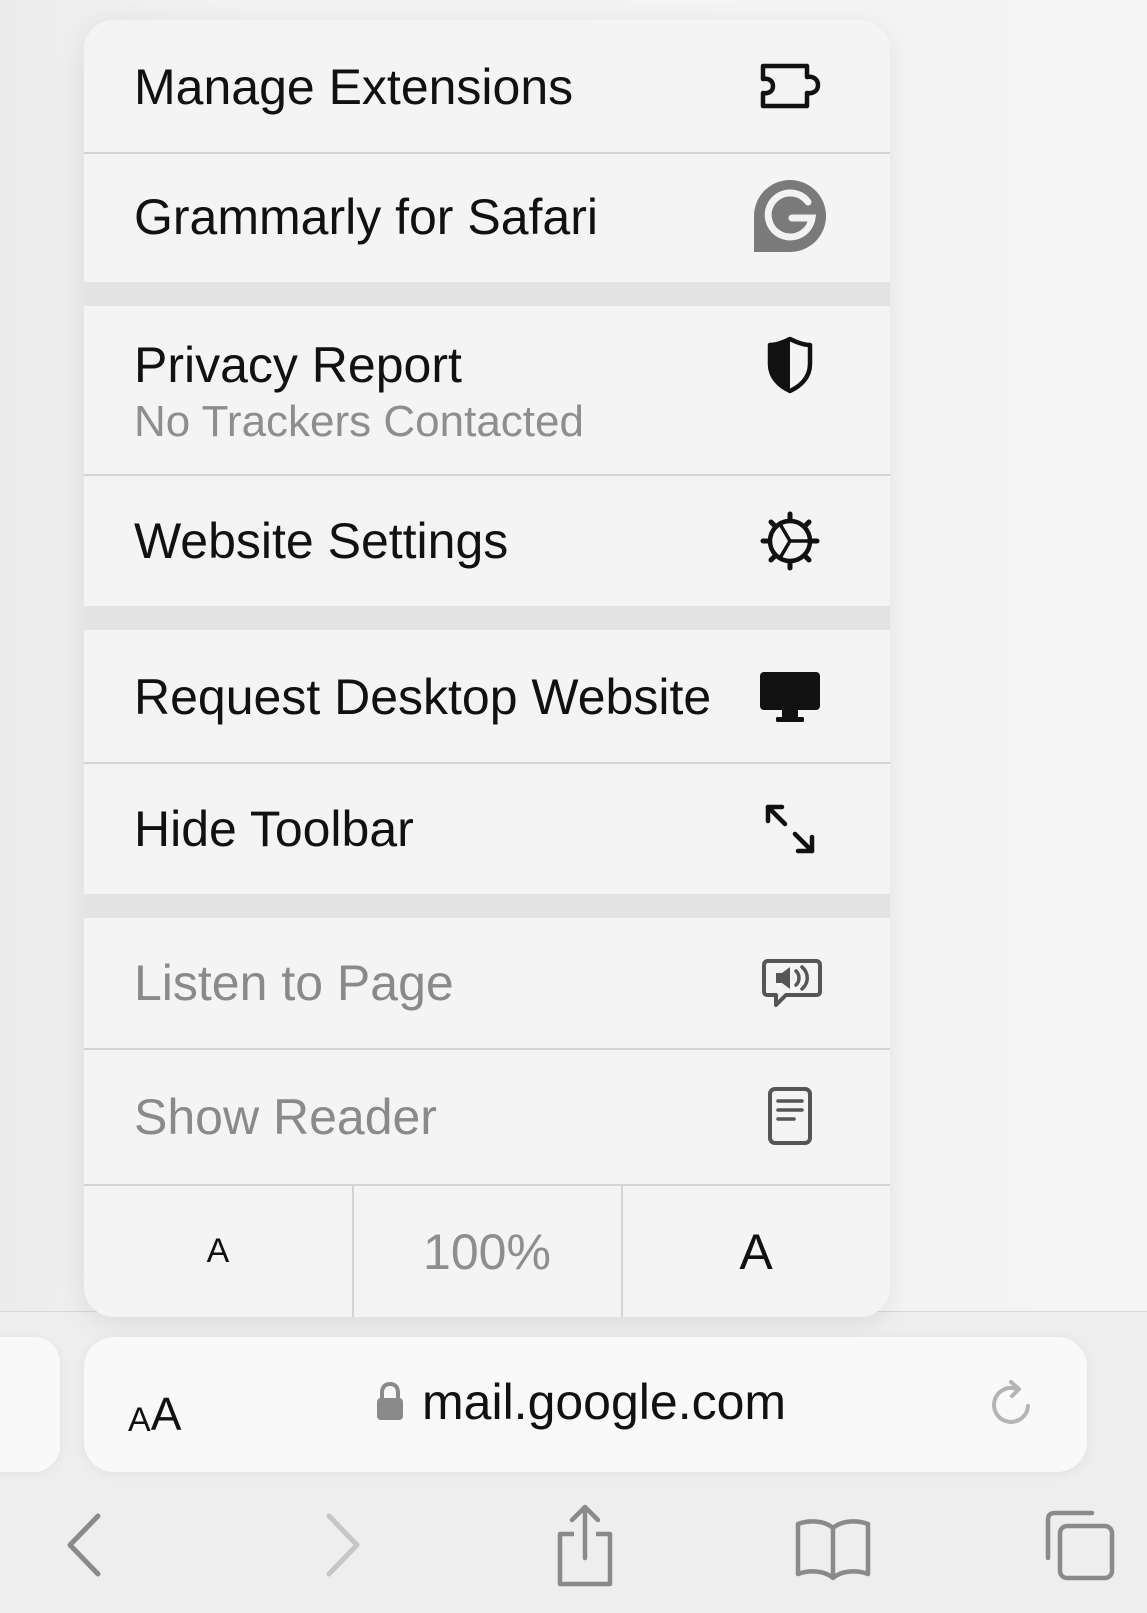 The width and height of the screenshot is (1147, 1613). I want to click on zoom-decrease-button: A, so click(218, 1251).